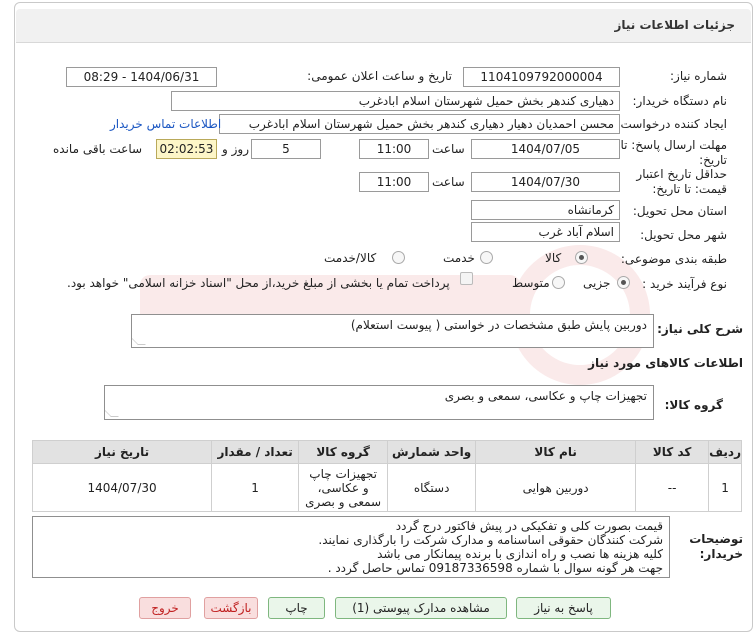 This screenshot has width=755, height=635. What do you see at coordinates (545, 182) in the screenshot?
I see `validity-date-field: 1404/07/30` at bounding box center [545, 182].